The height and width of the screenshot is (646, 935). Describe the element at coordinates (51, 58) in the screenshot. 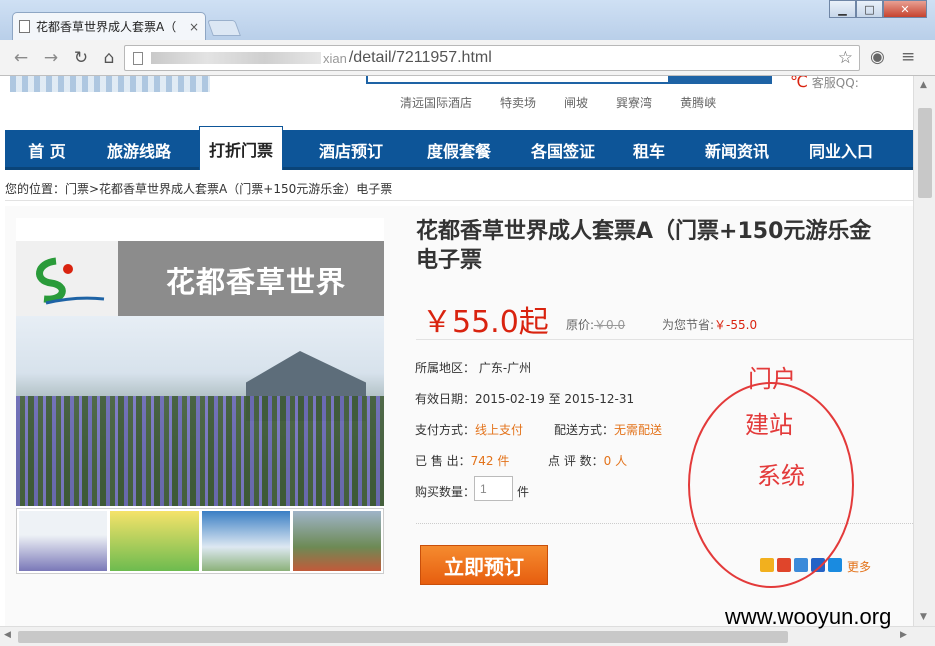

I see `forward-icon: →` at that location.